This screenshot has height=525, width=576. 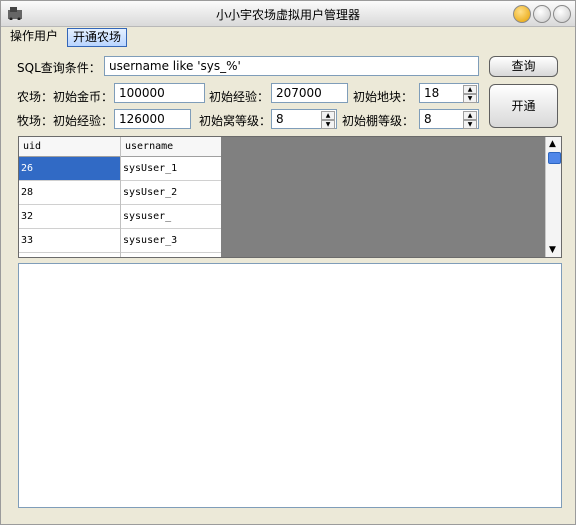 I want to click on scrollbar-thumb, so click(x=554, y=158).